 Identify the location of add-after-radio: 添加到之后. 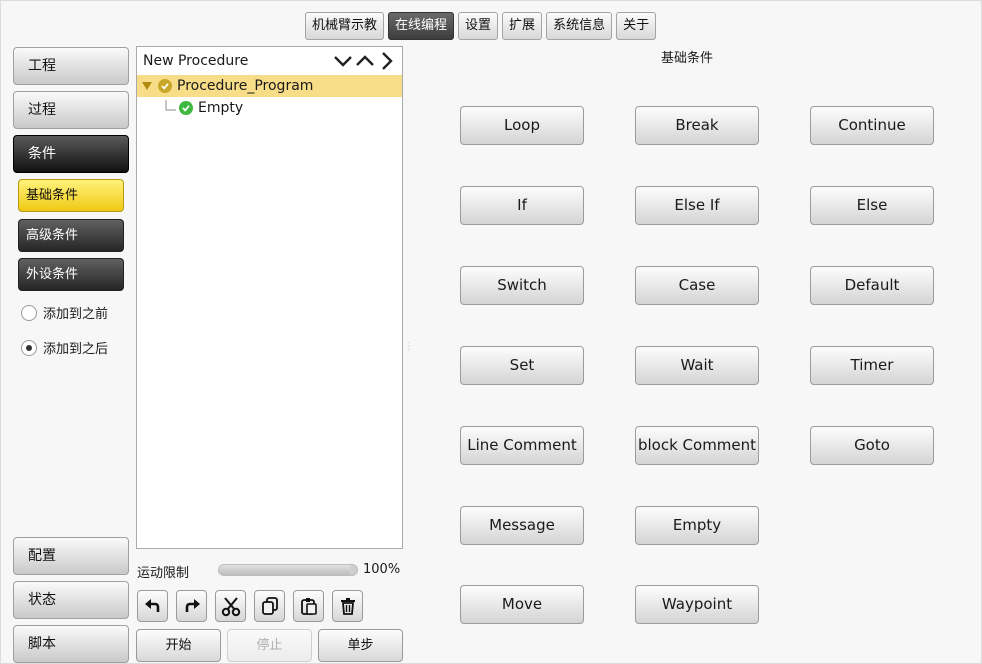
(64, 347).